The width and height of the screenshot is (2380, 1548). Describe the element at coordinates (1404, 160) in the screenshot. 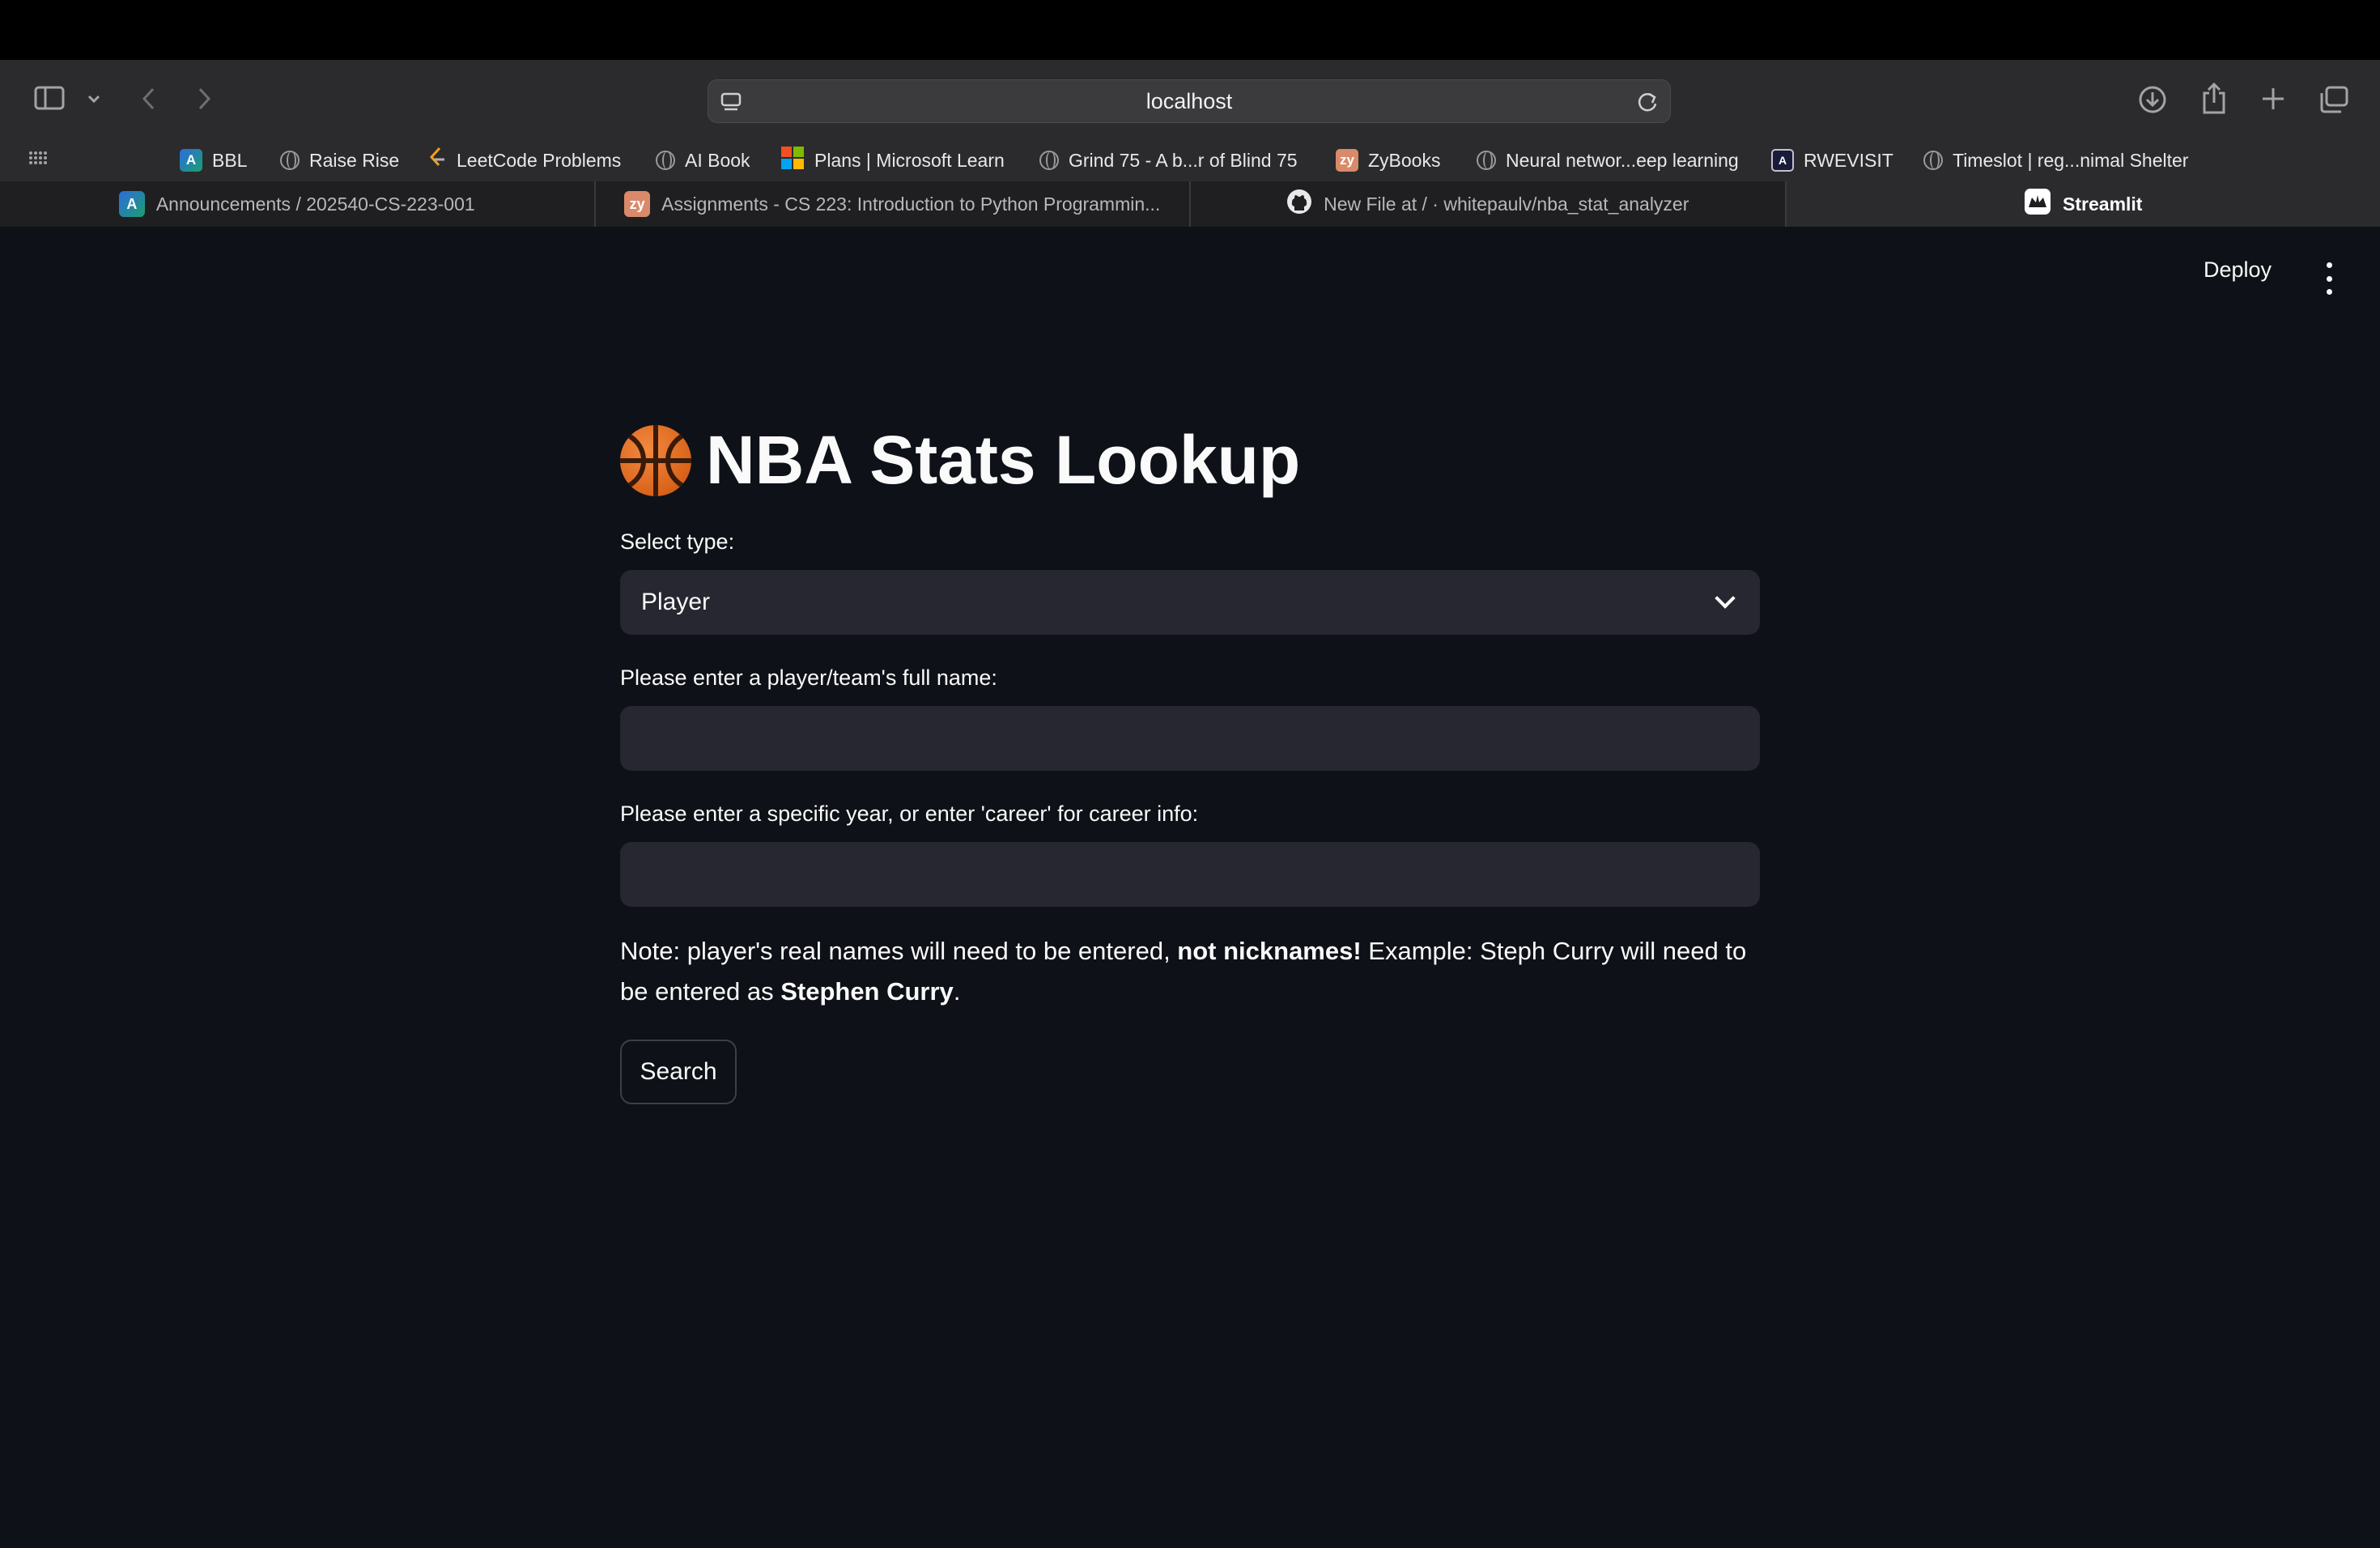

I see `bookmark-label: ZyBooks` at that location.